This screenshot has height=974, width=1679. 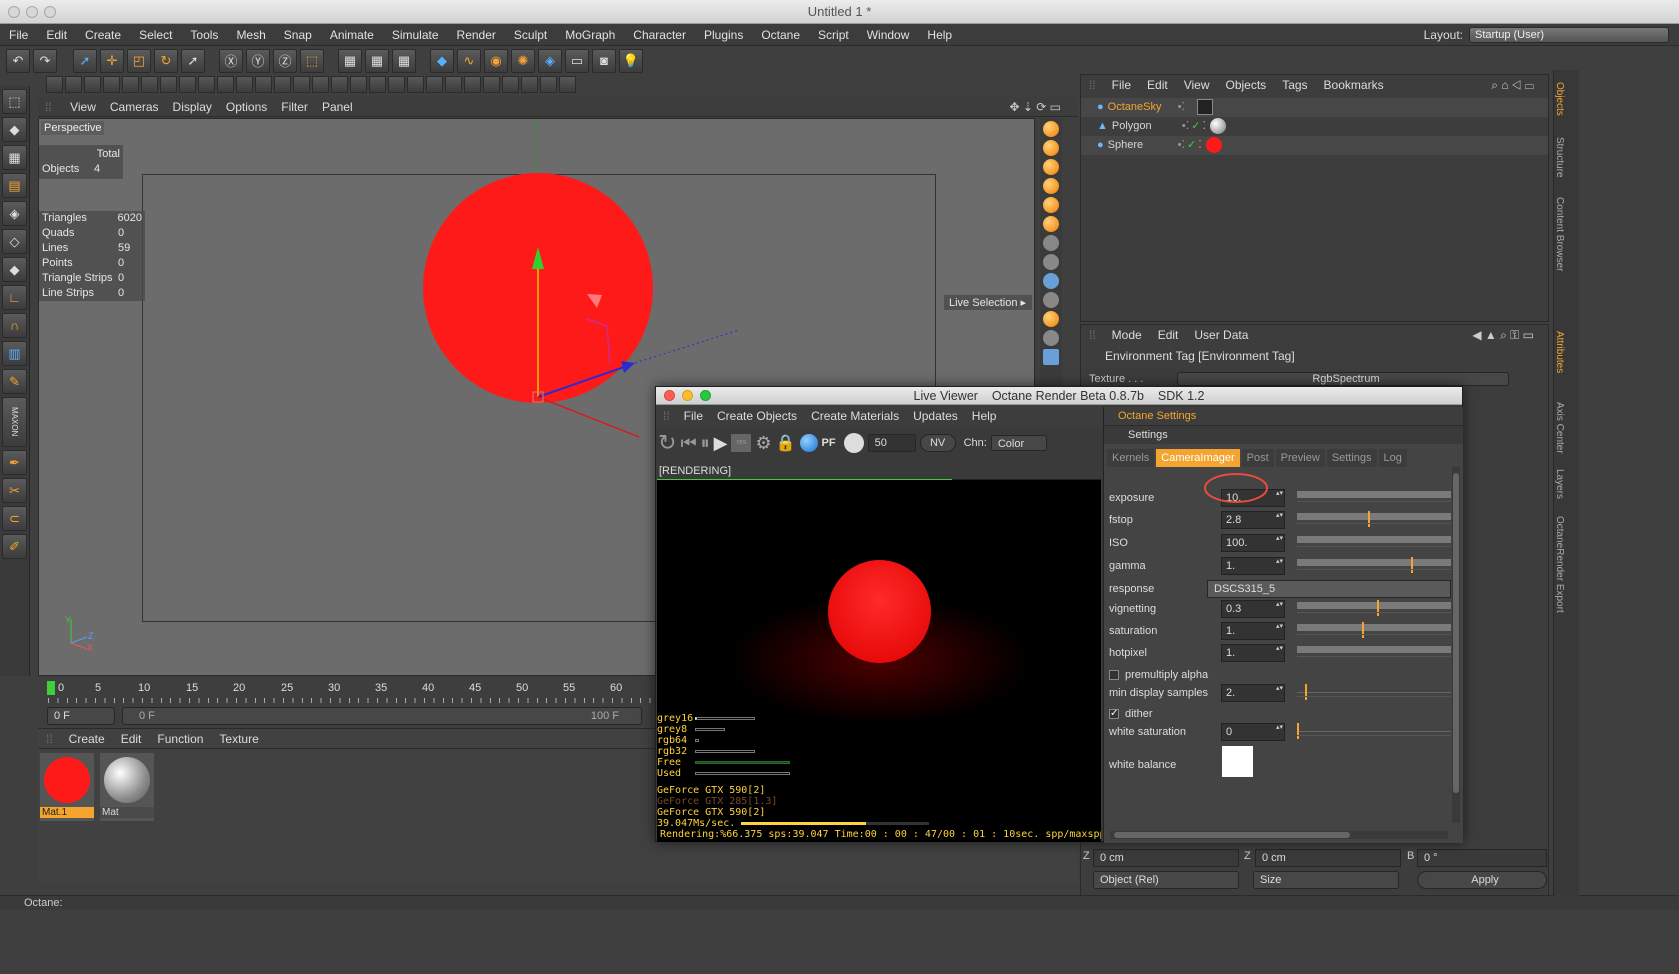 I want to click on enabled-check-icon: ✓, so click(x=1191, y=145).